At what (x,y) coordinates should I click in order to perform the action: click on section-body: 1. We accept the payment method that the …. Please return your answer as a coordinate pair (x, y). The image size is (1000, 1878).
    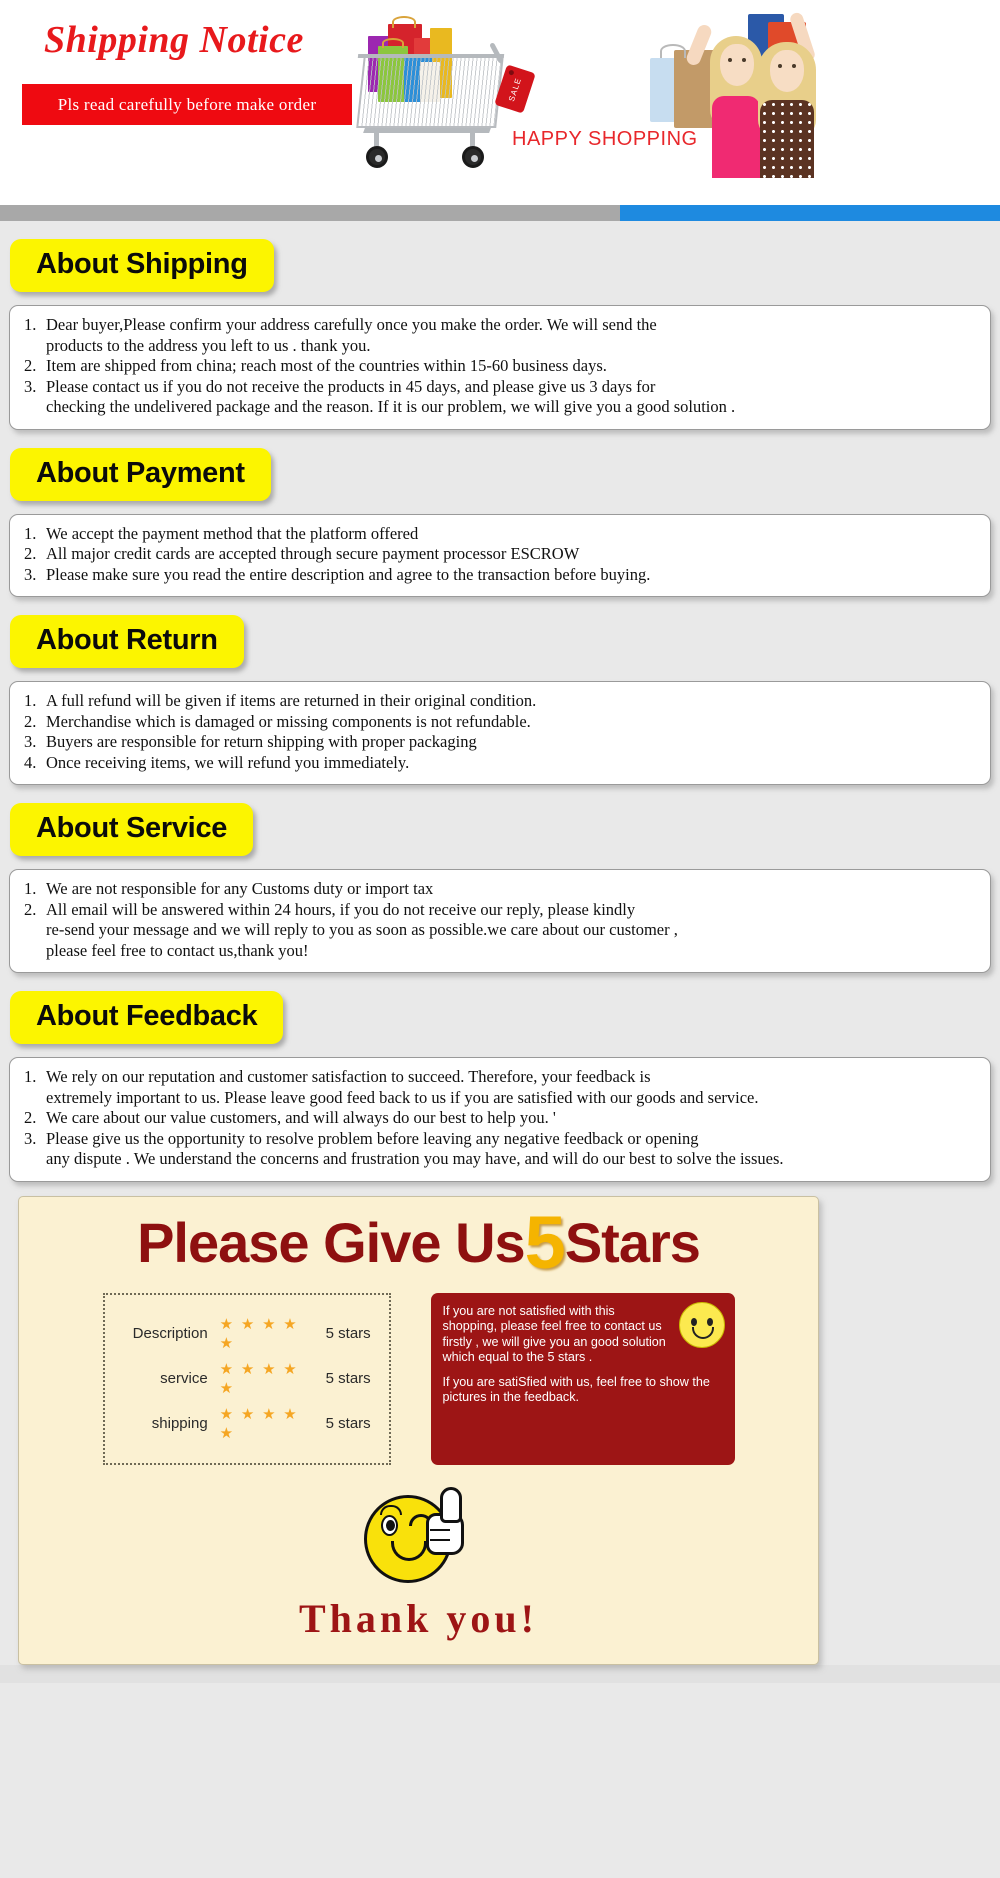
    Looking at the image, I should click on (500, 555).